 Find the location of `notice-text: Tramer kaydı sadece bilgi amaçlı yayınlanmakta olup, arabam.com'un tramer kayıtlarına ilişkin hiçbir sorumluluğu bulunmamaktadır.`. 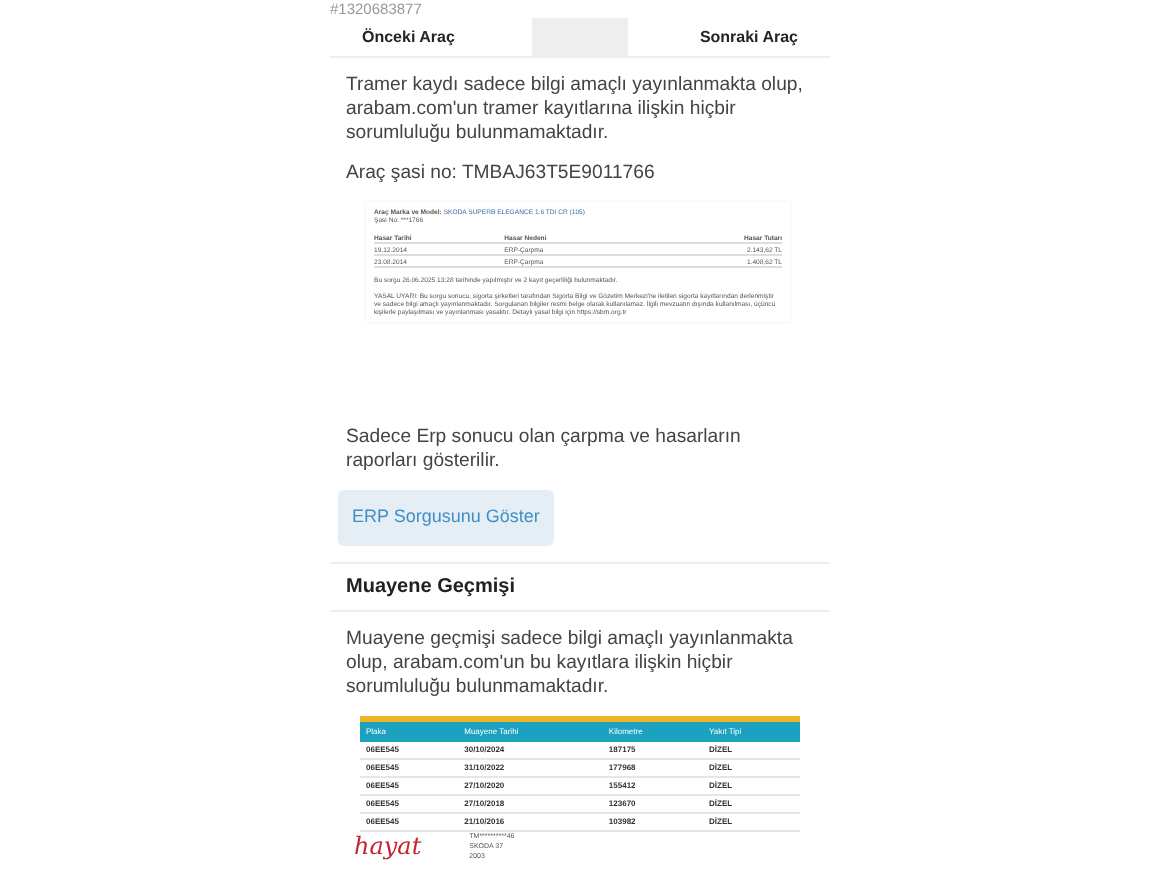

notice-text: Tramer kaydı sadece bilgi amaçlı yayınlanmakta olup, arabam.com'un tramer kayıtlarına ilişkin hiçbir sorumluluğu bulunmamaktadır. is located at coordinates (574, 110).